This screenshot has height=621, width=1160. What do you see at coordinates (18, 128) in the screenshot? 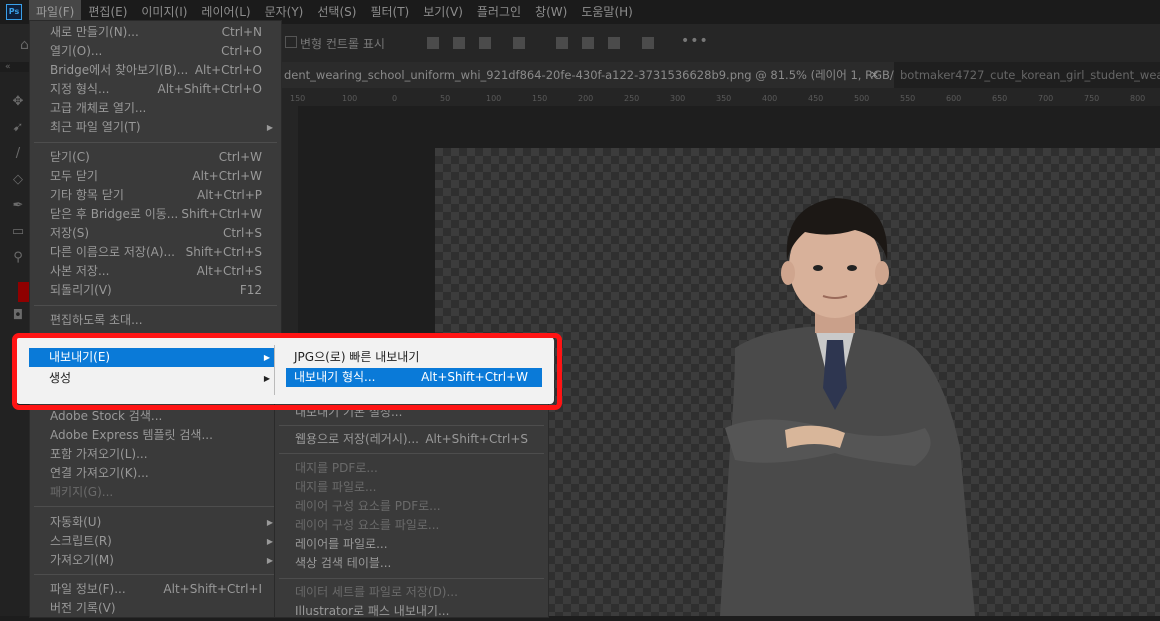
I see `lasso-tool-icon: ➹` at bounding box center [18, 128].